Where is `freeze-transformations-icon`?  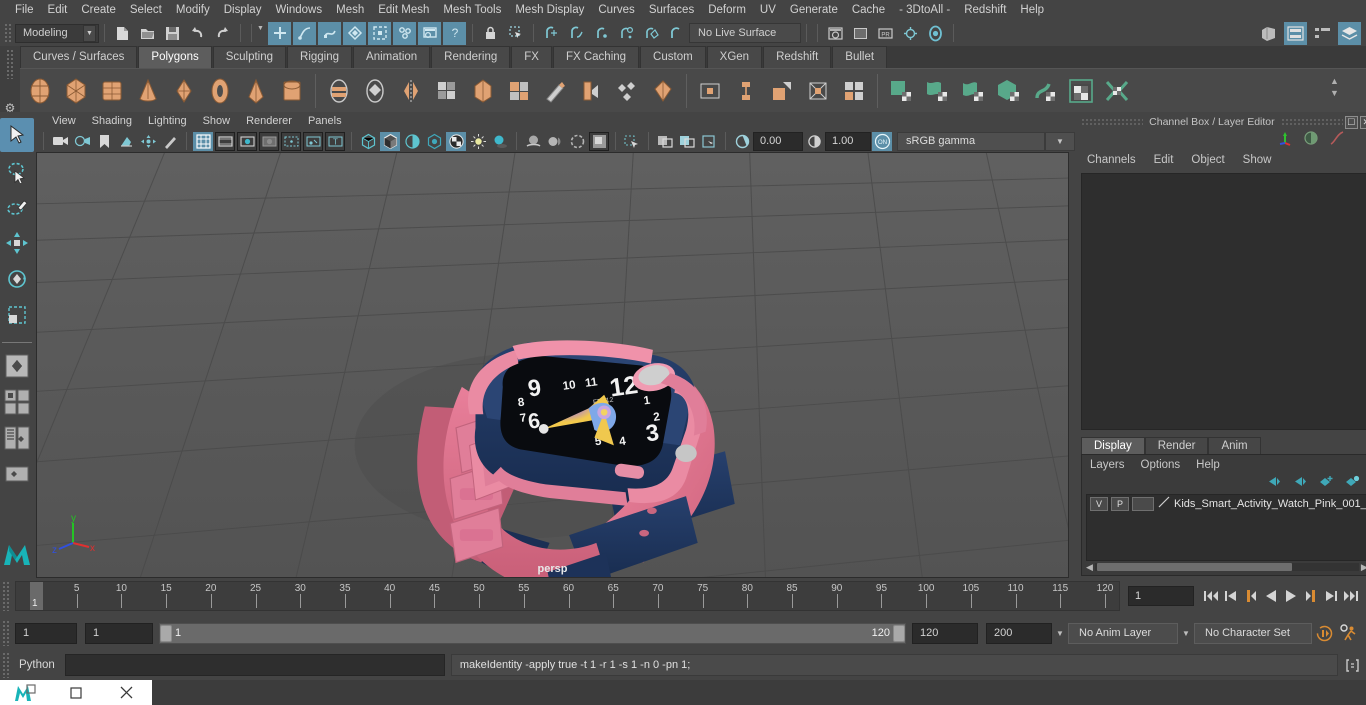 freeze-transformations-icon is located at coordinates (782, 91).